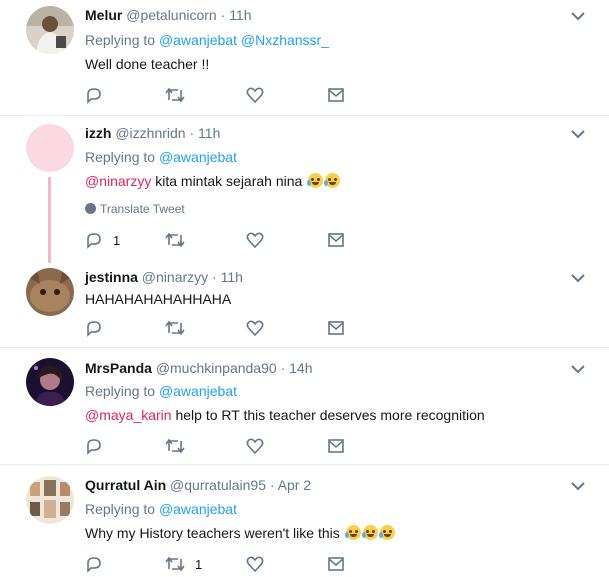 The width and height of the screenshot is (609, 577). Describe the element at coordinates (218, 485) in the screenshot. I see `author-handle: @qurratulain95` at that location.